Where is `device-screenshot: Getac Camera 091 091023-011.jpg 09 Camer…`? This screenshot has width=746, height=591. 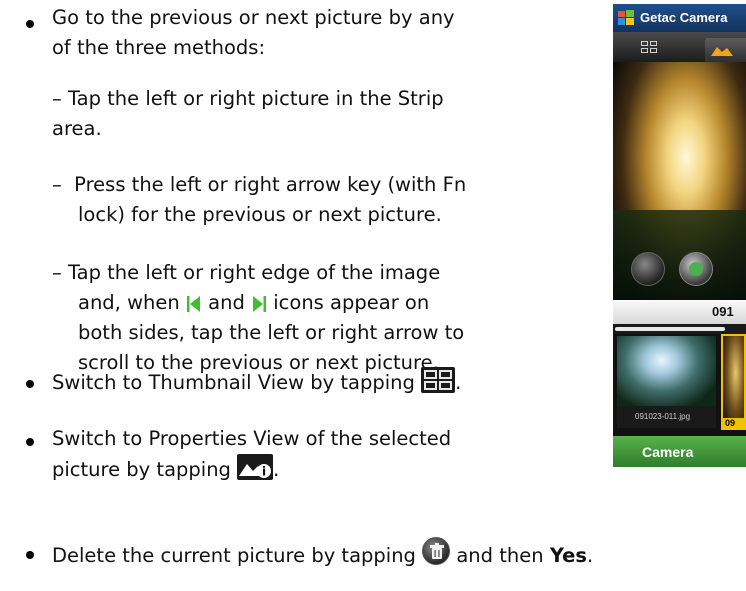 device-screenshot: Getac Camera 091 091023-011.jpg 09 Camer… is located at coordinates (679, 235).